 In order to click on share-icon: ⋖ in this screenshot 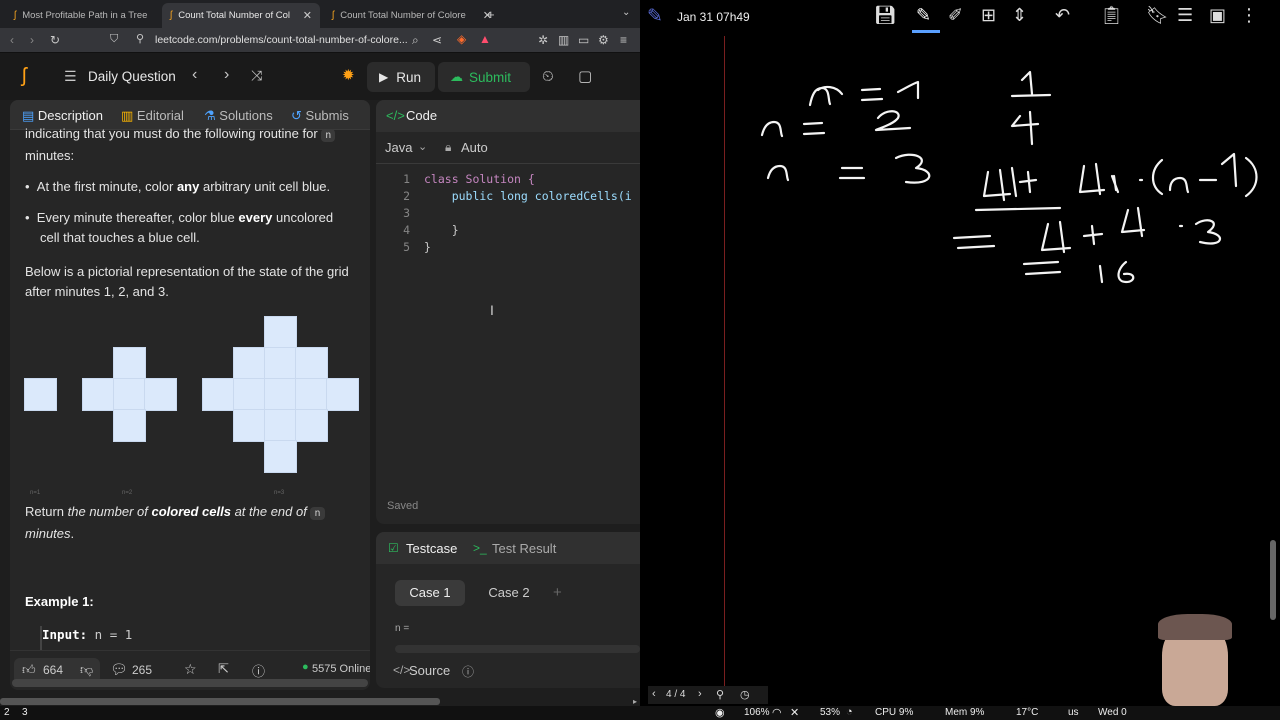, I will do `click(437, 40)`.